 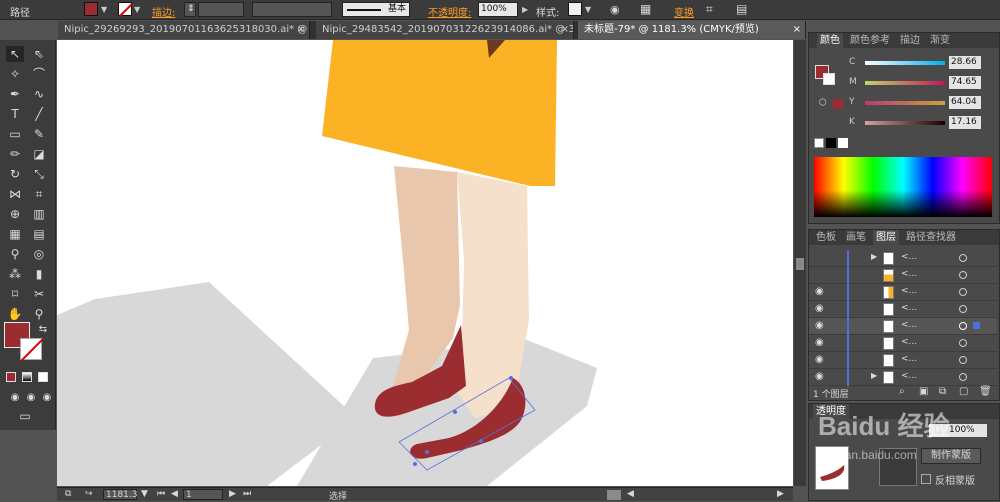 I want to click on tab-layers: 图层, so click(x=886, y=237).